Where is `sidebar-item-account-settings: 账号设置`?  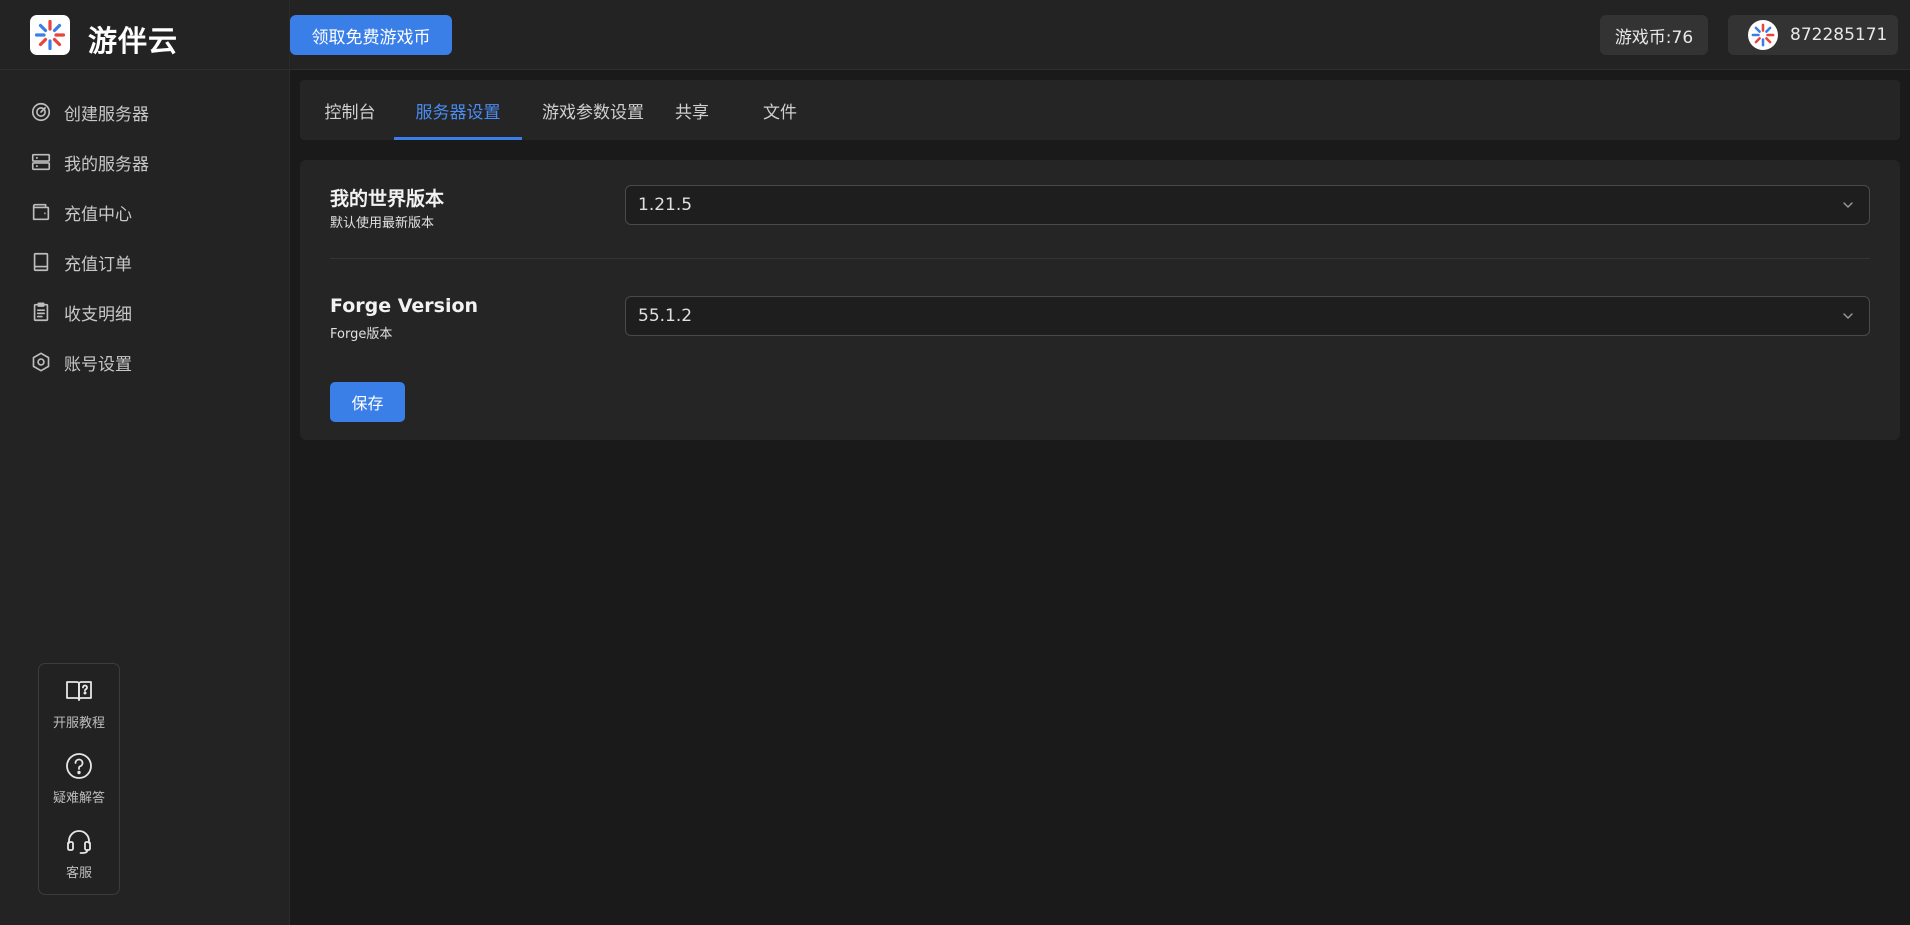
sidebar-item-account-settings: 账号设置 is located at coordinates (150, 362).